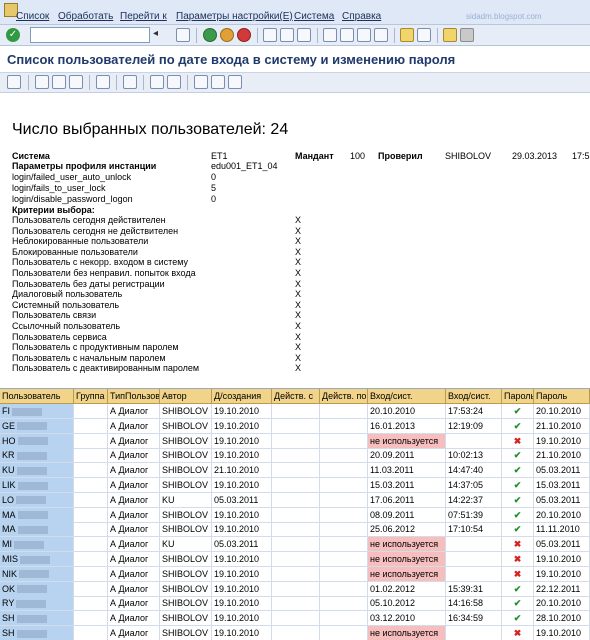 Image resolution: width=590 pixels, height=640 pixels. I want to click on command-field, so click(90, 35).